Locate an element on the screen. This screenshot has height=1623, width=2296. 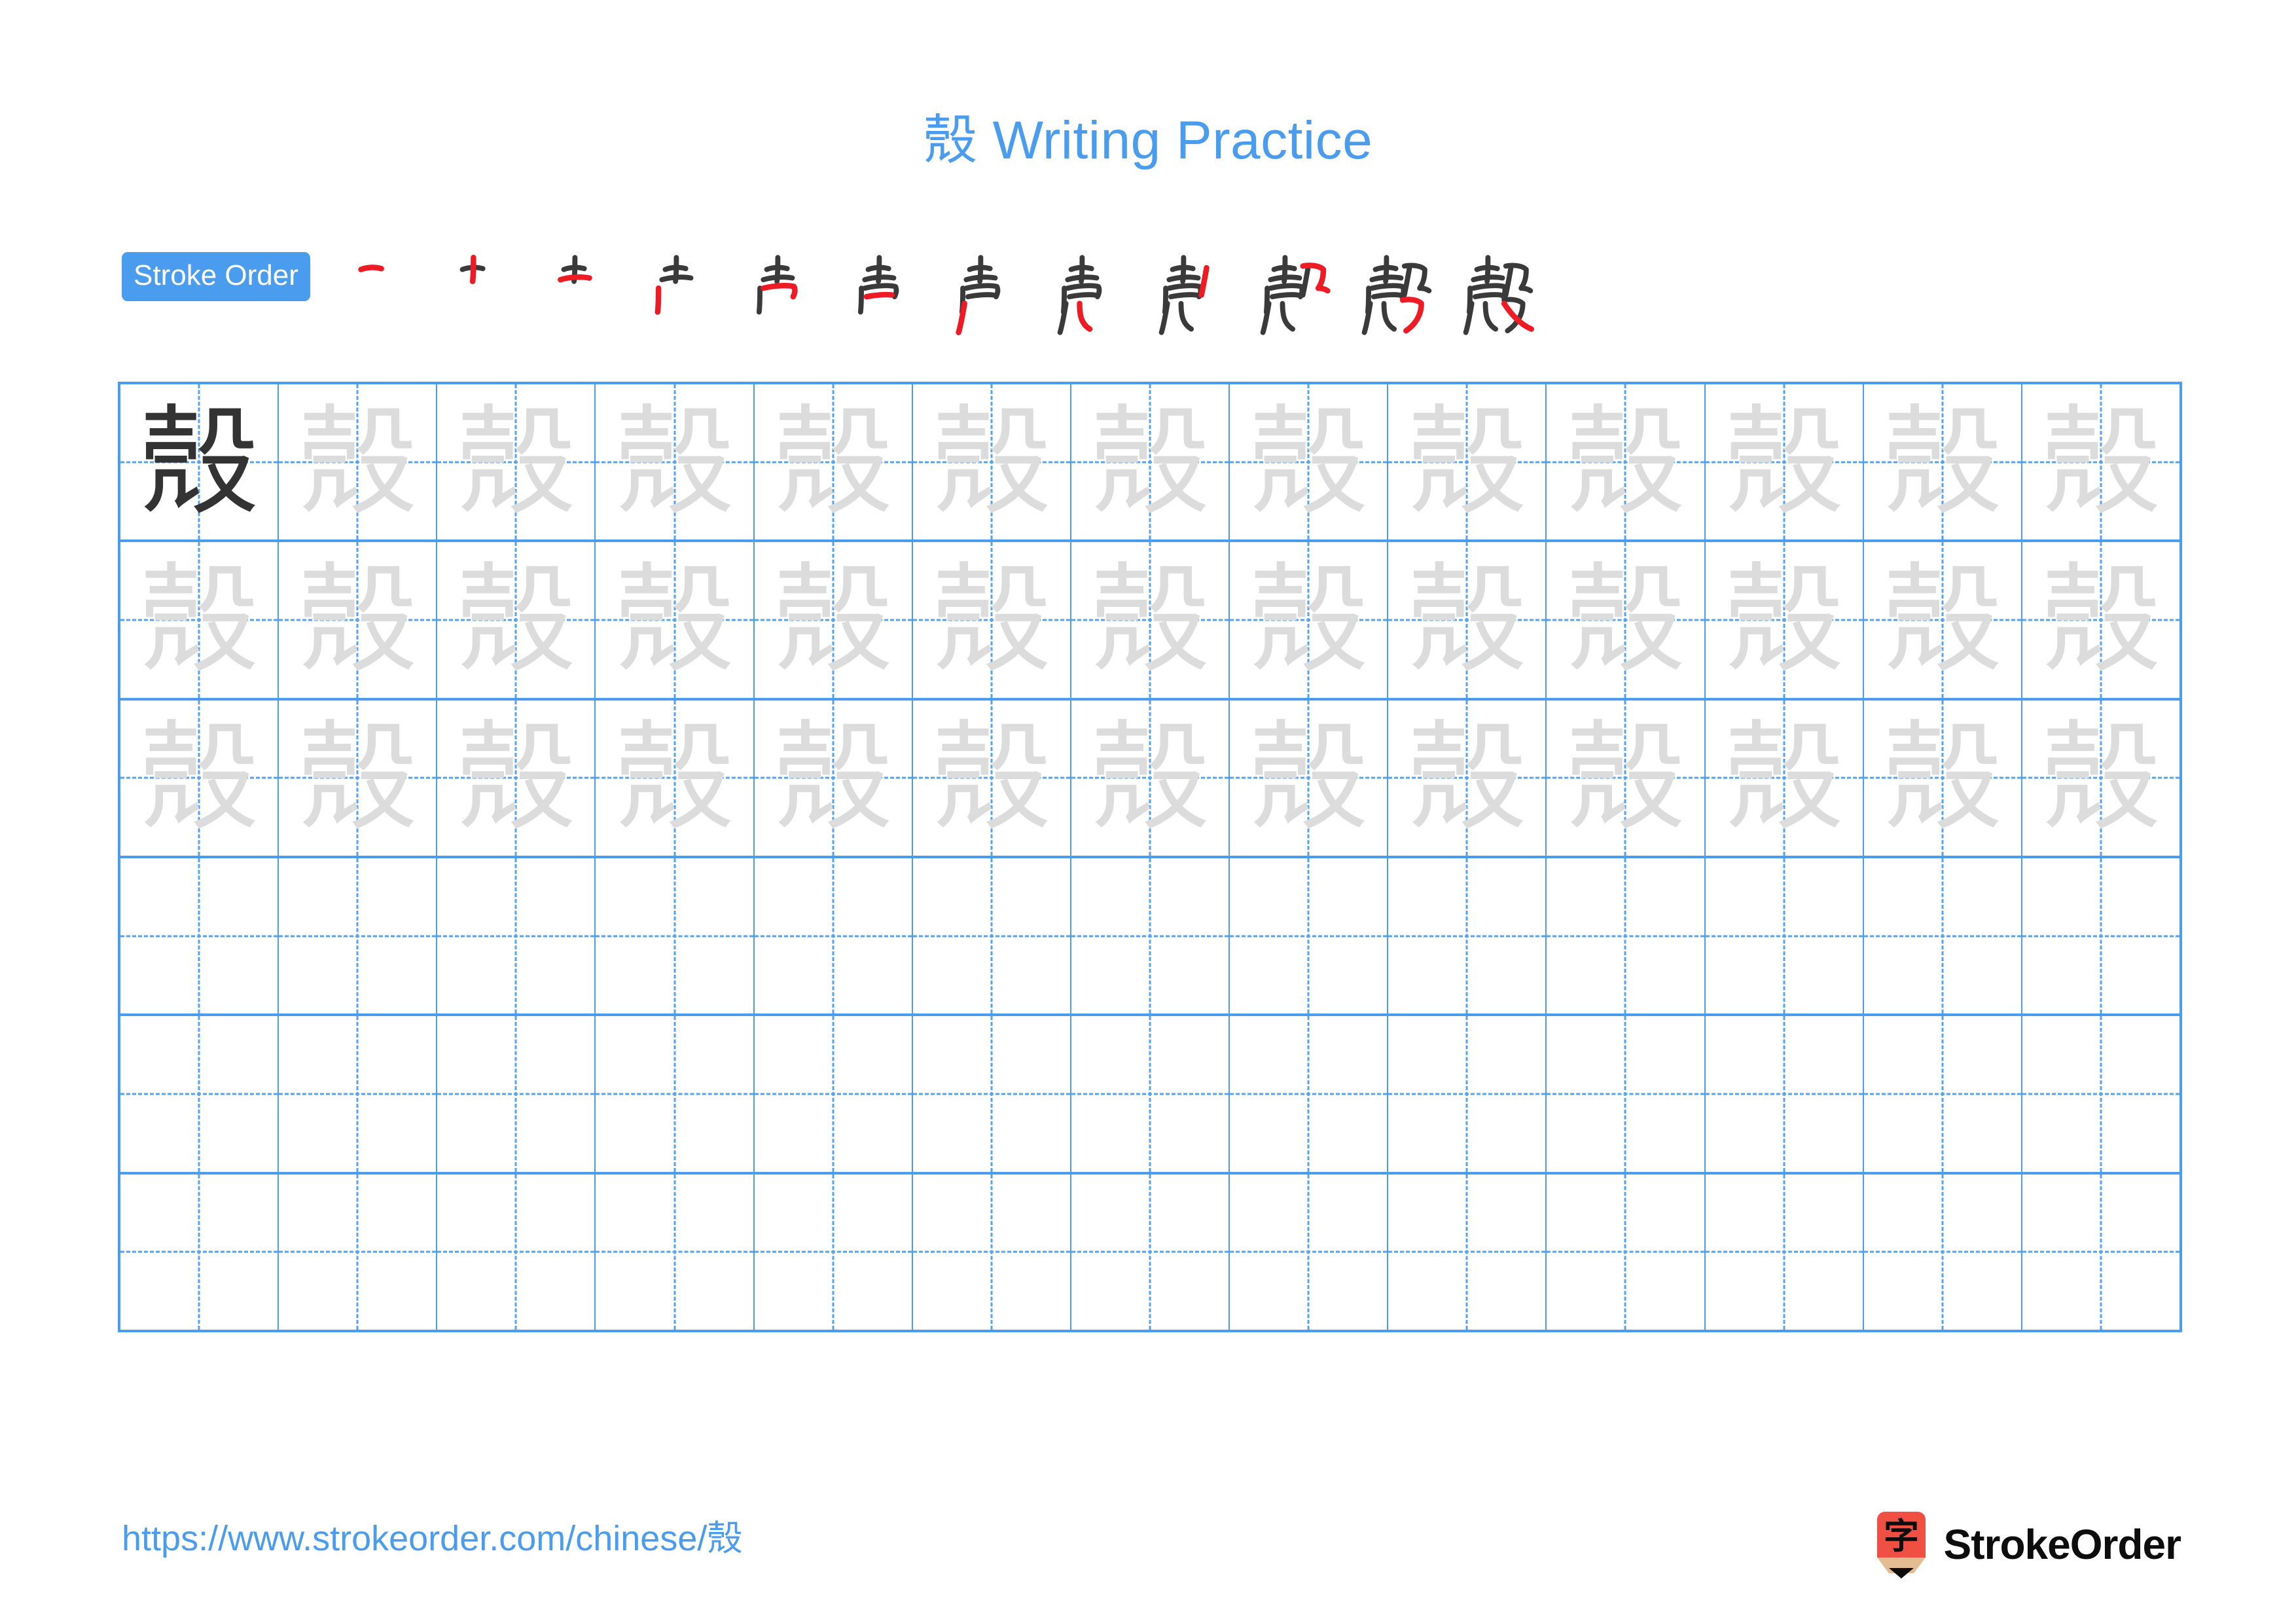
svg-text: 字 is located at coordinates (1901, 1536).